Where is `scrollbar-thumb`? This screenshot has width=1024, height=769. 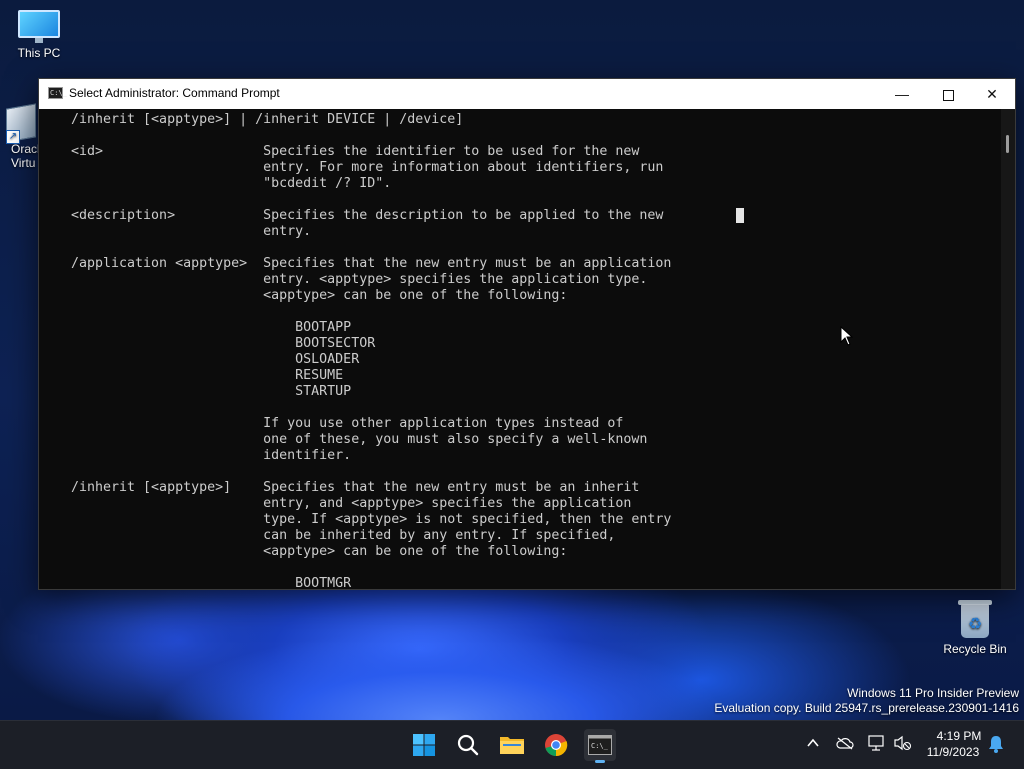 scrollbar-thumb is located at coordinates (1007, 144).